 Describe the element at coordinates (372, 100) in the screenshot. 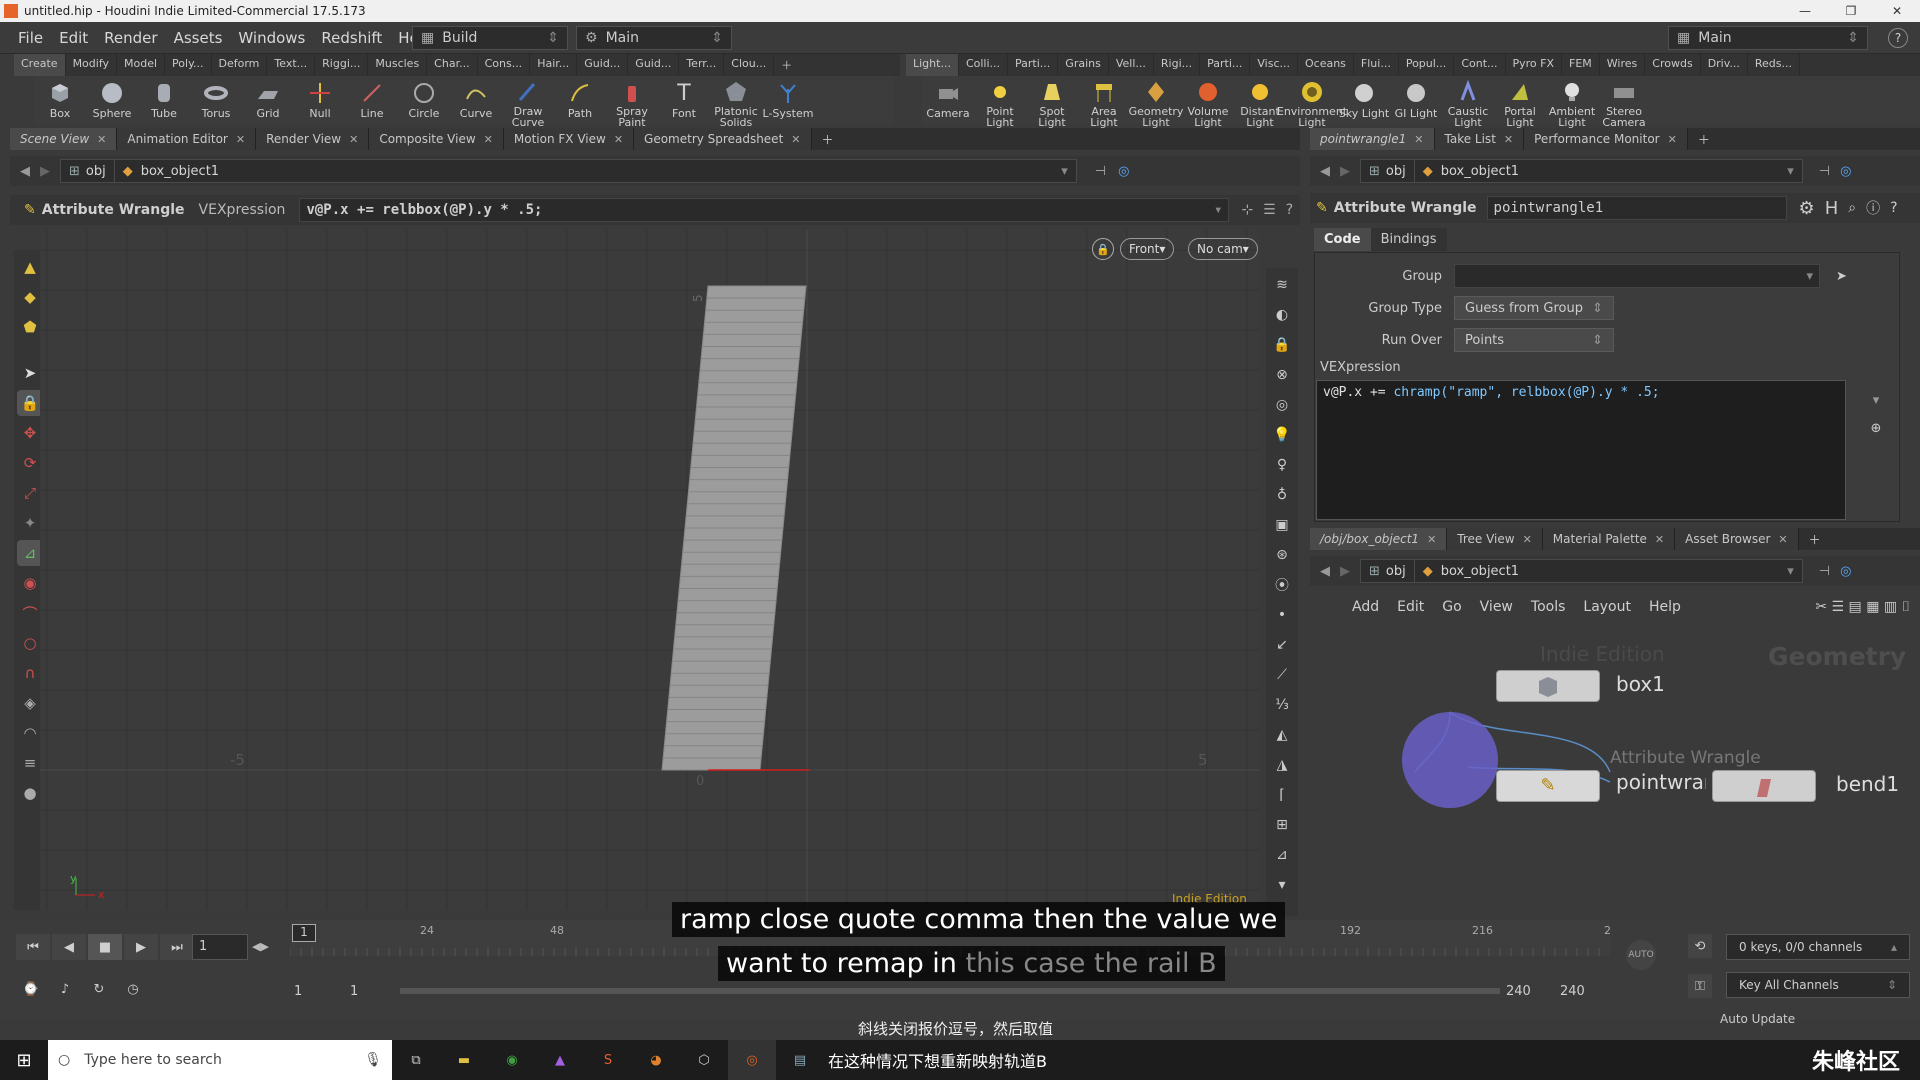

I see `line-tool: Line` at that location.